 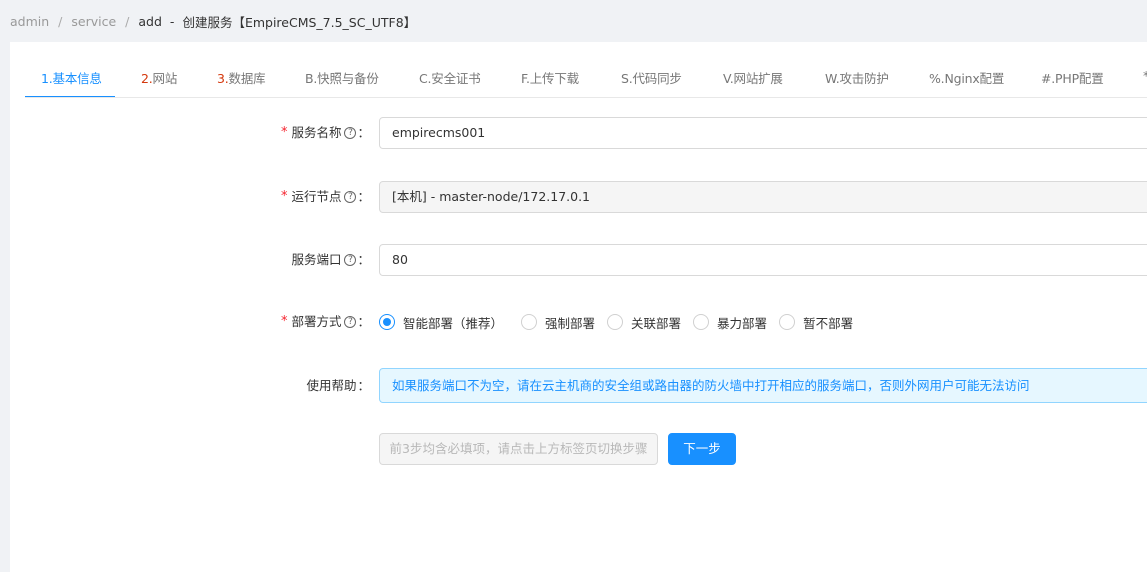 I want to click on tab-basic-info: 1.基本信息, so click(x=71, y=77).